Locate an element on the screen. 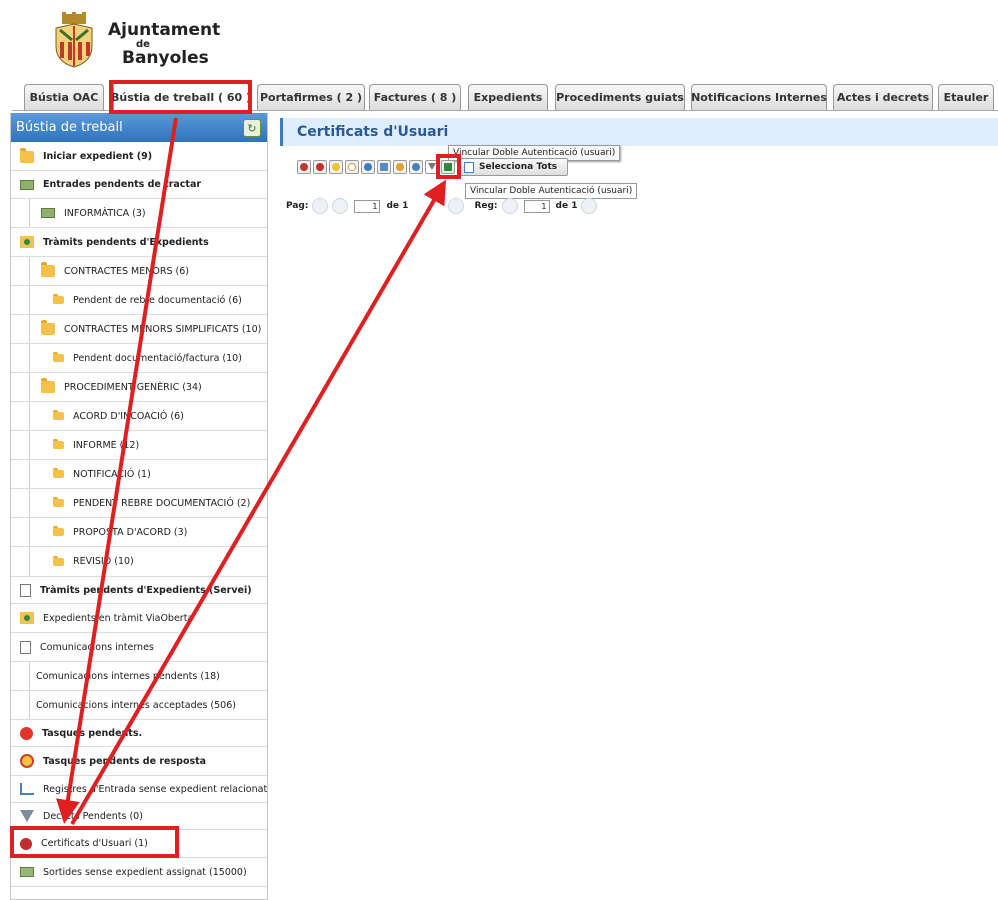 This screenshot has height=900, width=998. sidebar-item-certificats-usuari: Certificats d'Usuari (1) is located at coordinates (139, 844).